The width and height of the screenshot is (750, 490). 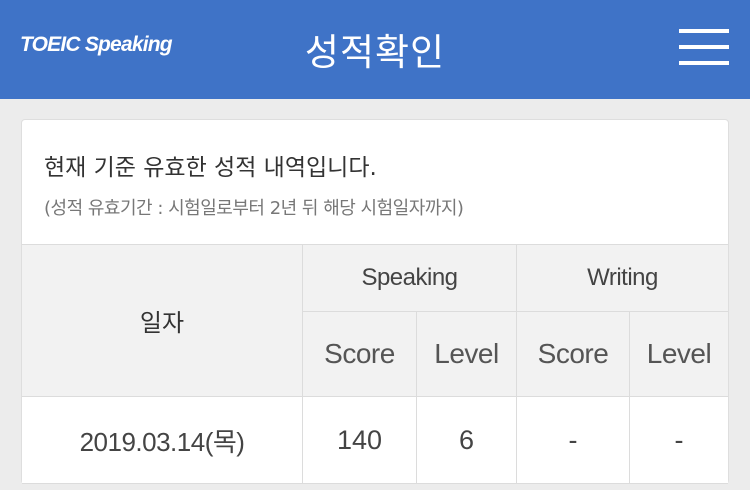 What do you see at coordinates (572, 353) in the screenshot?
I see `writing-score-header: Score` at bounding box center [572, 353].